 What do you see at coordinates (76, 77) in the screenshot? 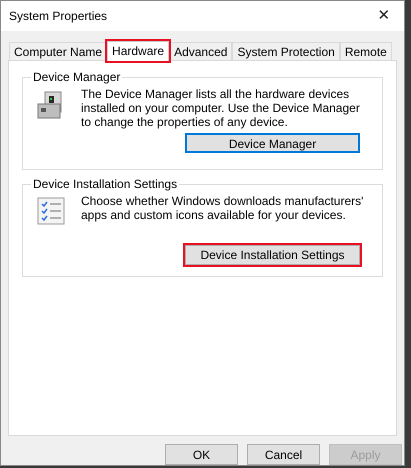
I see `group-title: Device Manager` at bounding box center [76, 77].